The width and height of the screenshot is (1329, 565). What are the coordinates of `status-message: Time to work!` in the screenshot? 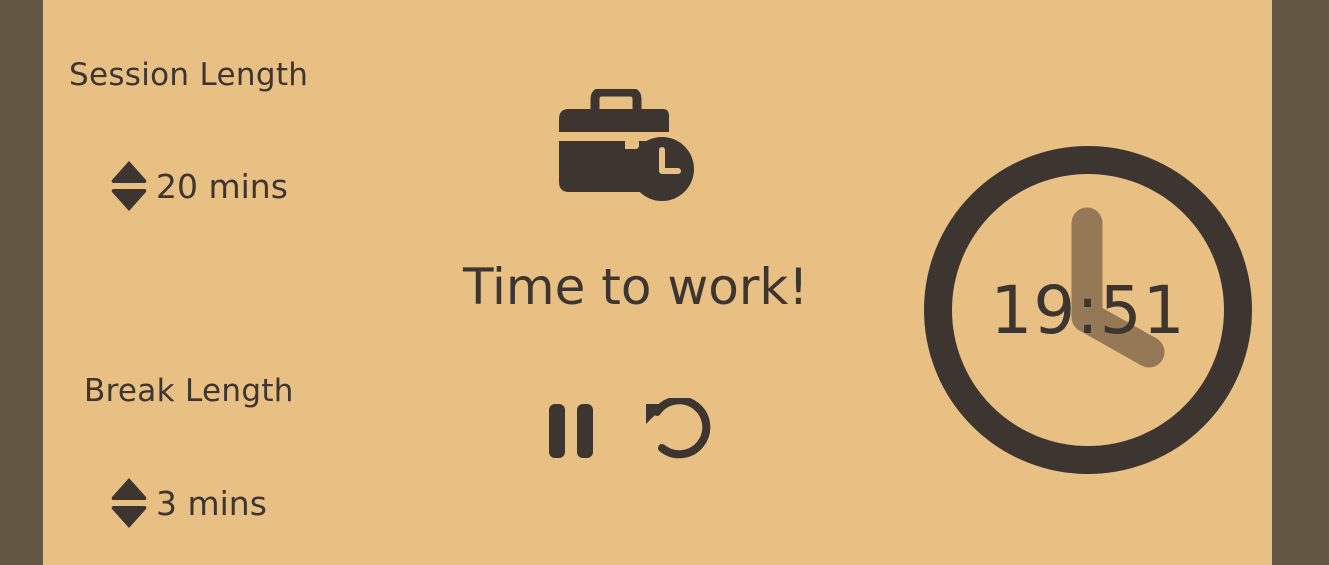 It's located at (636, 287).